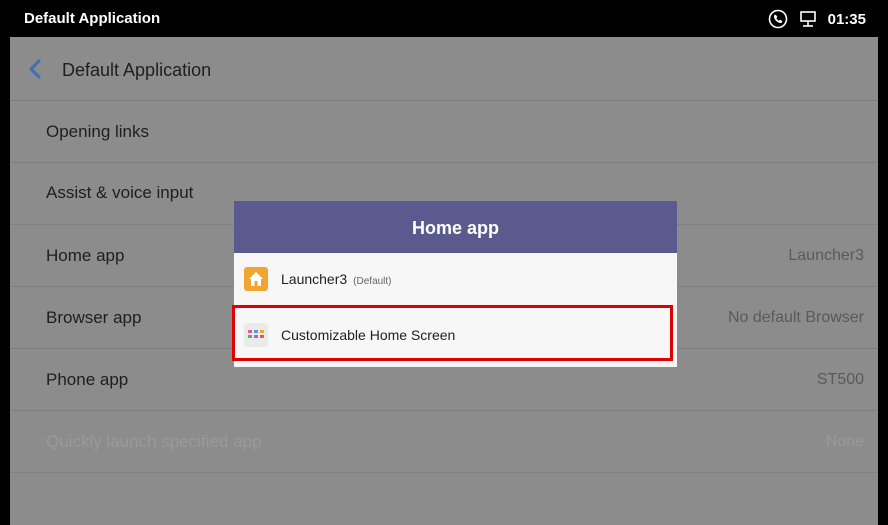 Image resolution: width=888 pixels, height=525 pixels. I want to click on divider, so click(455, 306).